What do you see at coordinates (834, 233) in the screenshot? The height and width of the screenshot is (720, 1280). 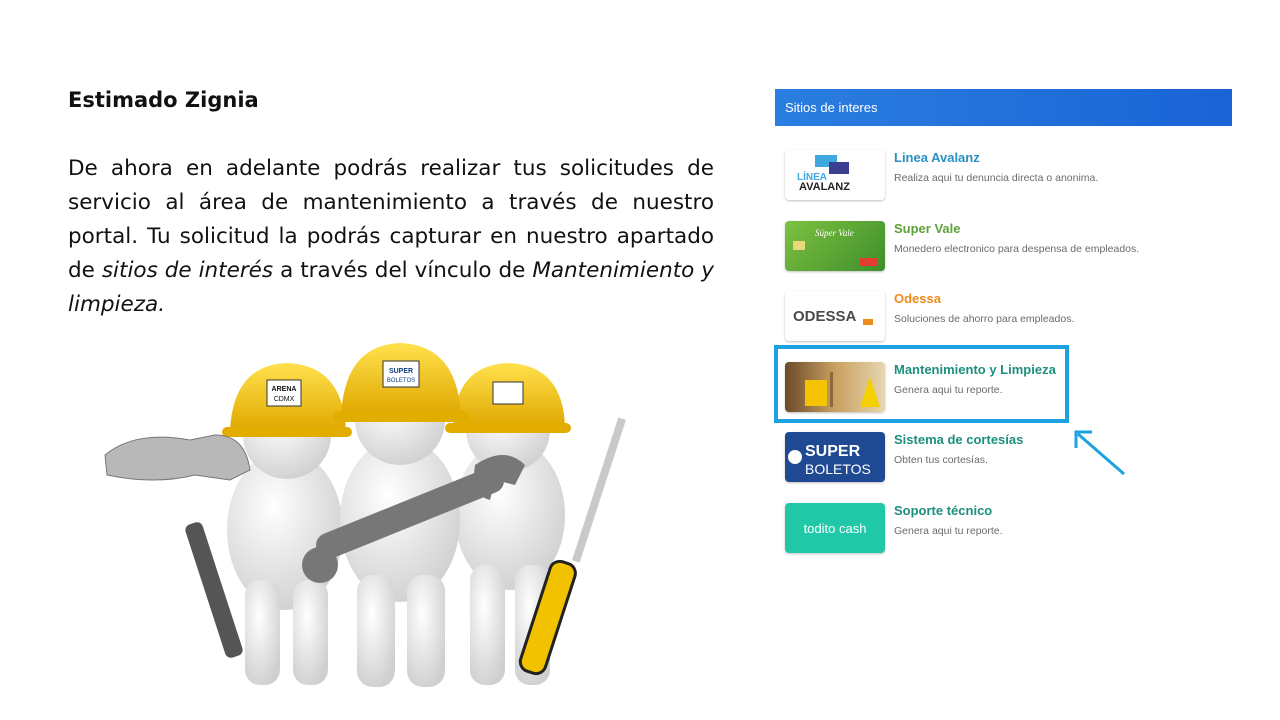 I see `svg-text: Súper Vale` at bounding box center [834, 233].